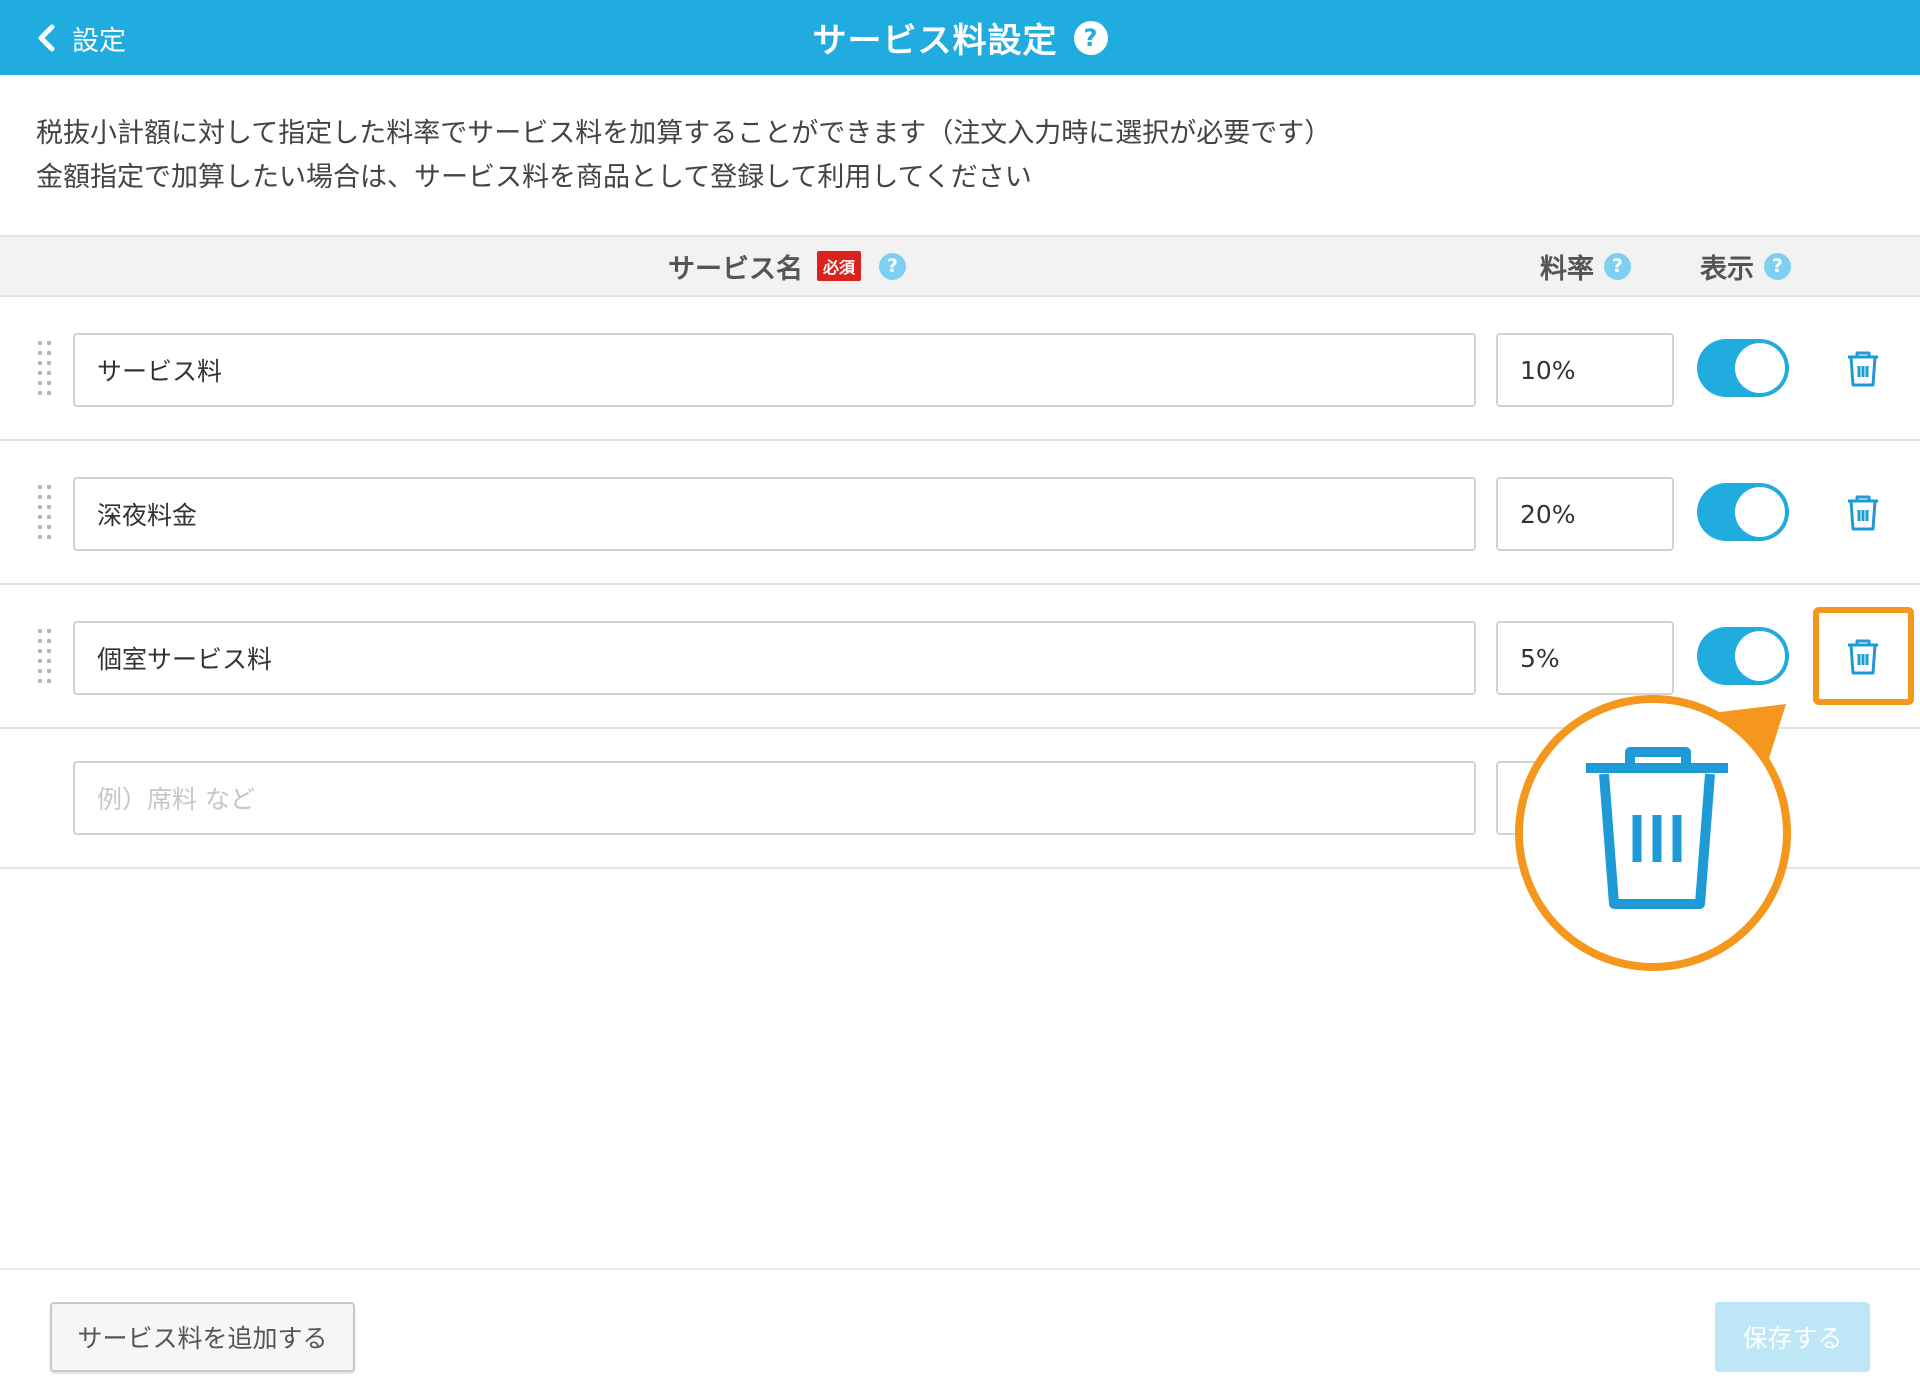 The width and height of the screenshot is (1920, 1400). What do you see at coordinates (774, 658) in the screenshot?
I see `service-name-input: 個室サービス料` at bounding box center [774, 658].